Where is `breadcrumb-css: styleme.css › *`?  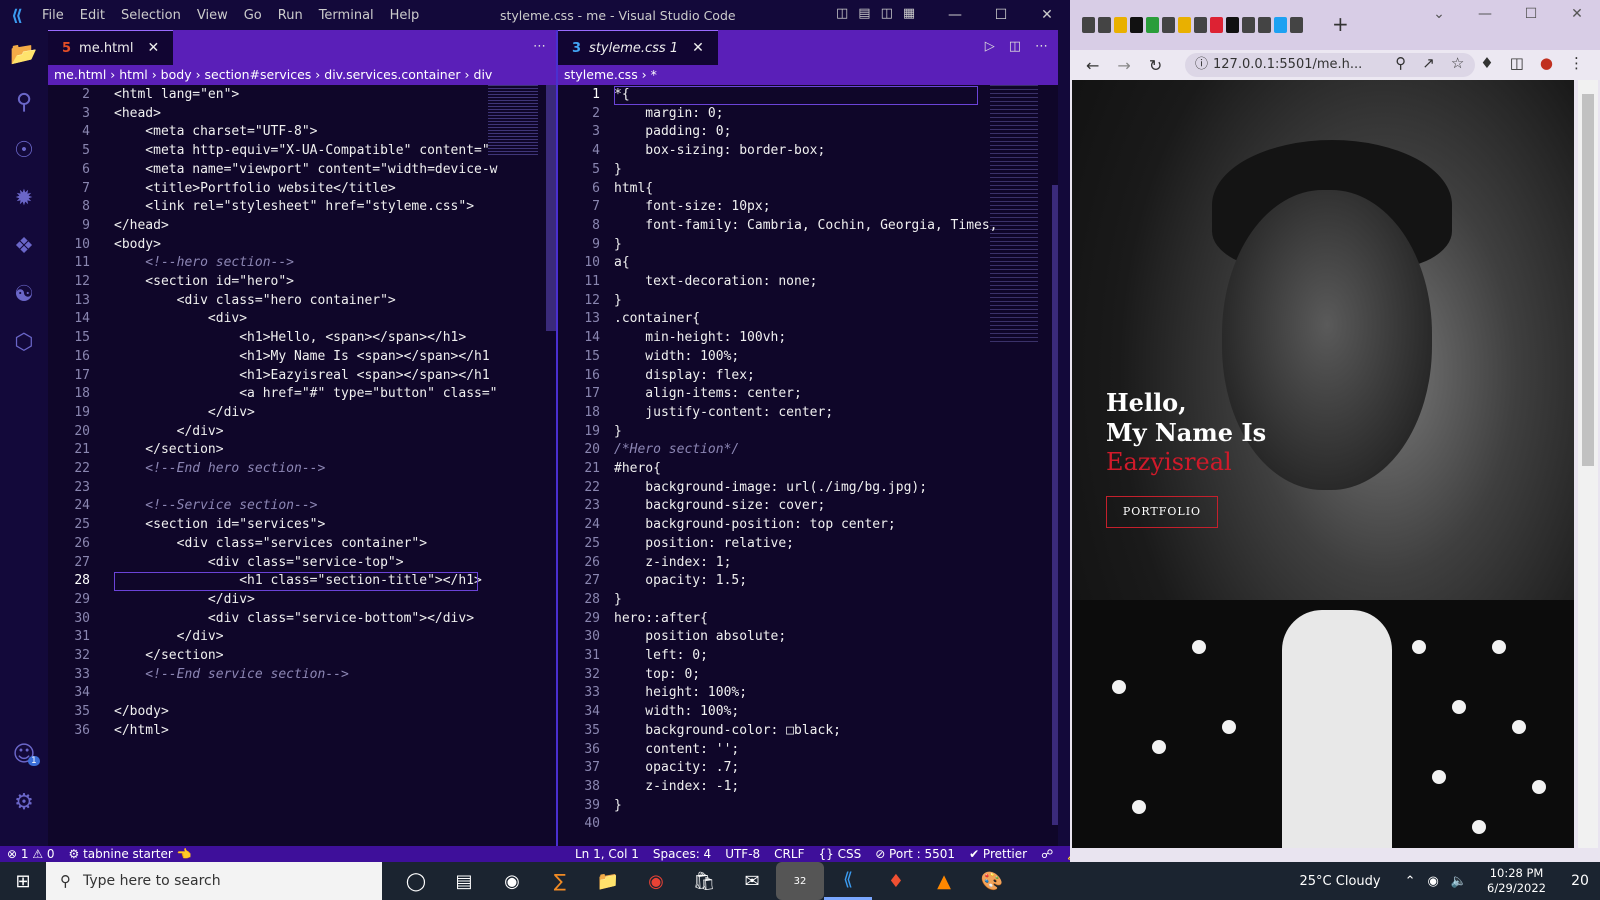 breadcrumb-css: styleme.css › * is located at coordinates (808, 75).